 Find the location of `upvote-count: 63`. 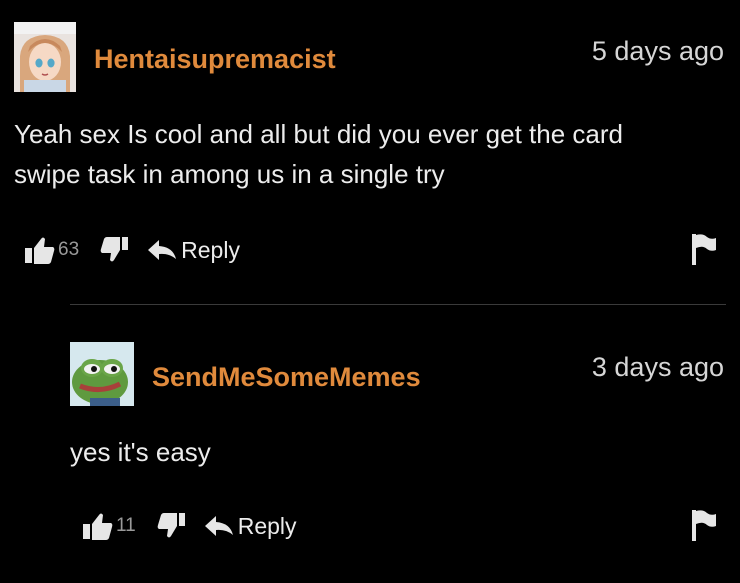

upvote-count: 63 is located at coordinates (69, 249).